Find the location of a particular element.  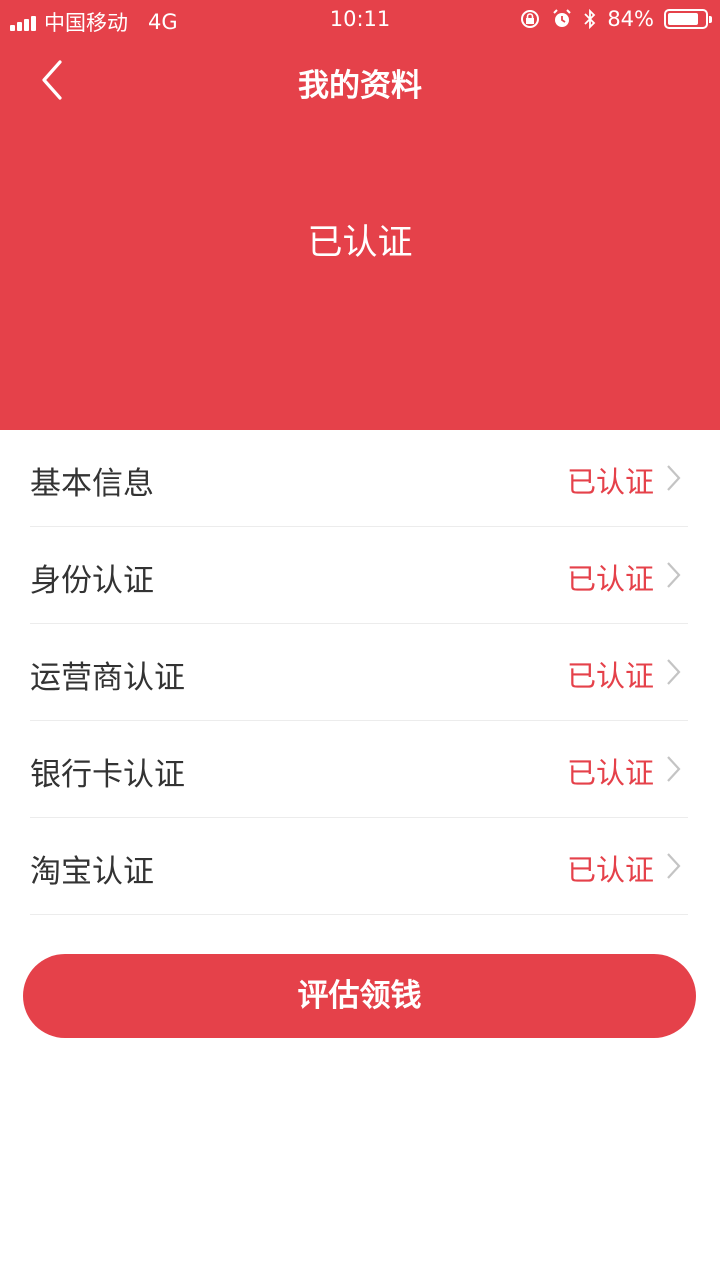

nav-bar: 我的资料 is located at coordinates (360, 81).